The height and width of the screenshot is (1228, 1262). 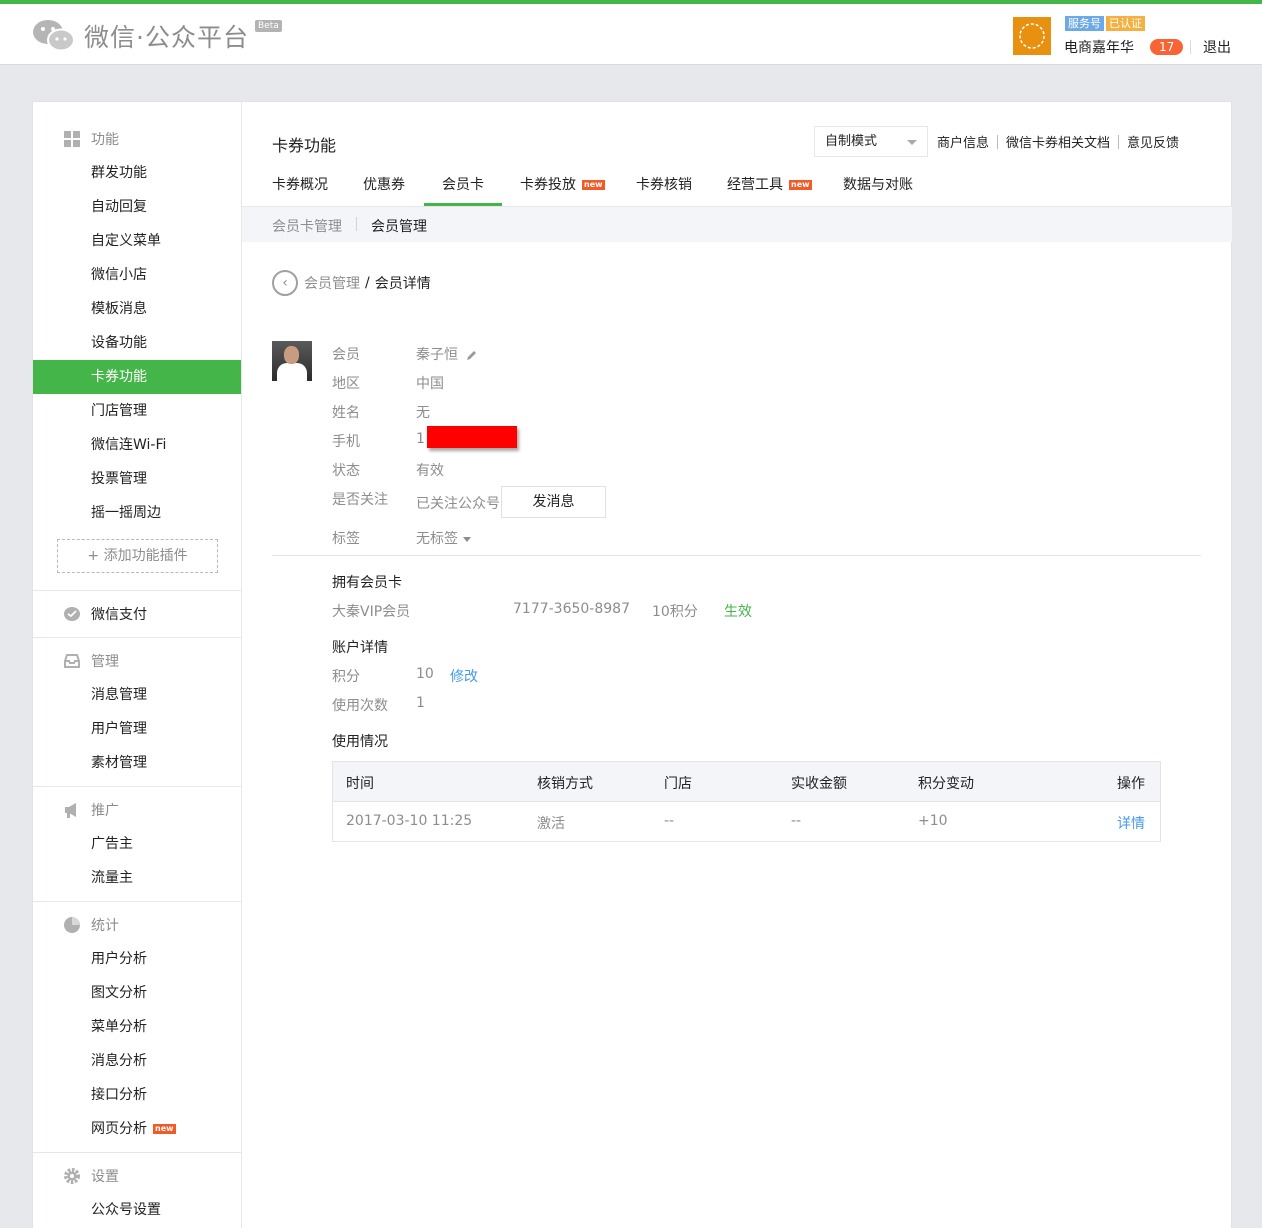 I want to click on breadcrumb-current: 会员详情, so click(x=402, y=284).